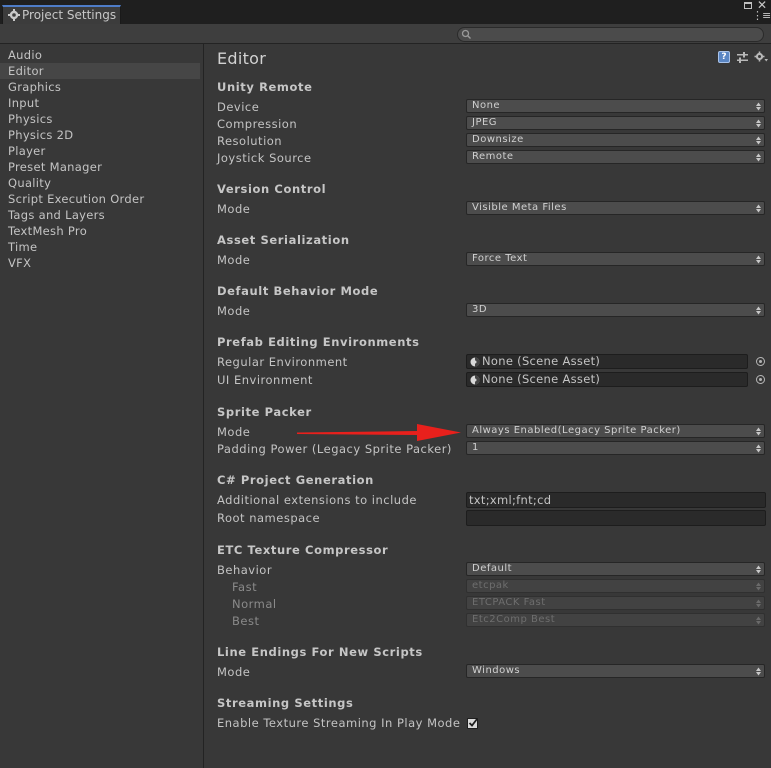 The height and width of the screenshot is (768, 771). I want to click on sidebar-item-vfx: VFX, so click(100, 263).